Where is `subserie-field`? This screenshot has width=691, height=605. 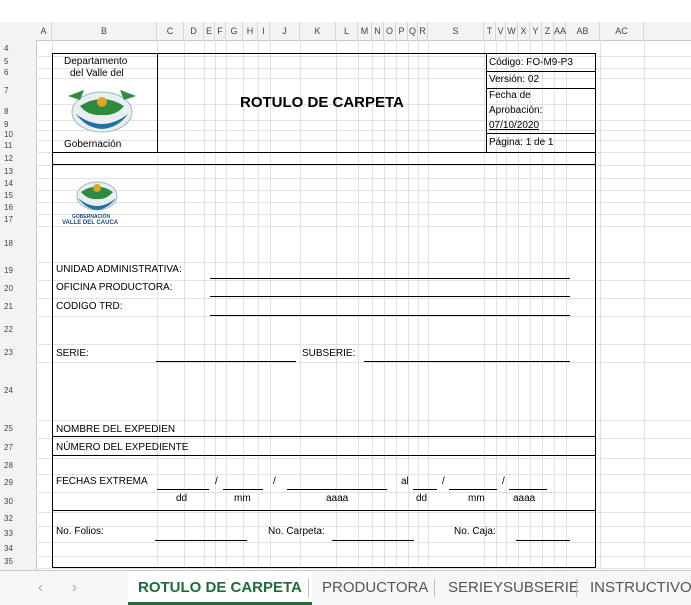 subserie-field is located at coordinates (467, 361).